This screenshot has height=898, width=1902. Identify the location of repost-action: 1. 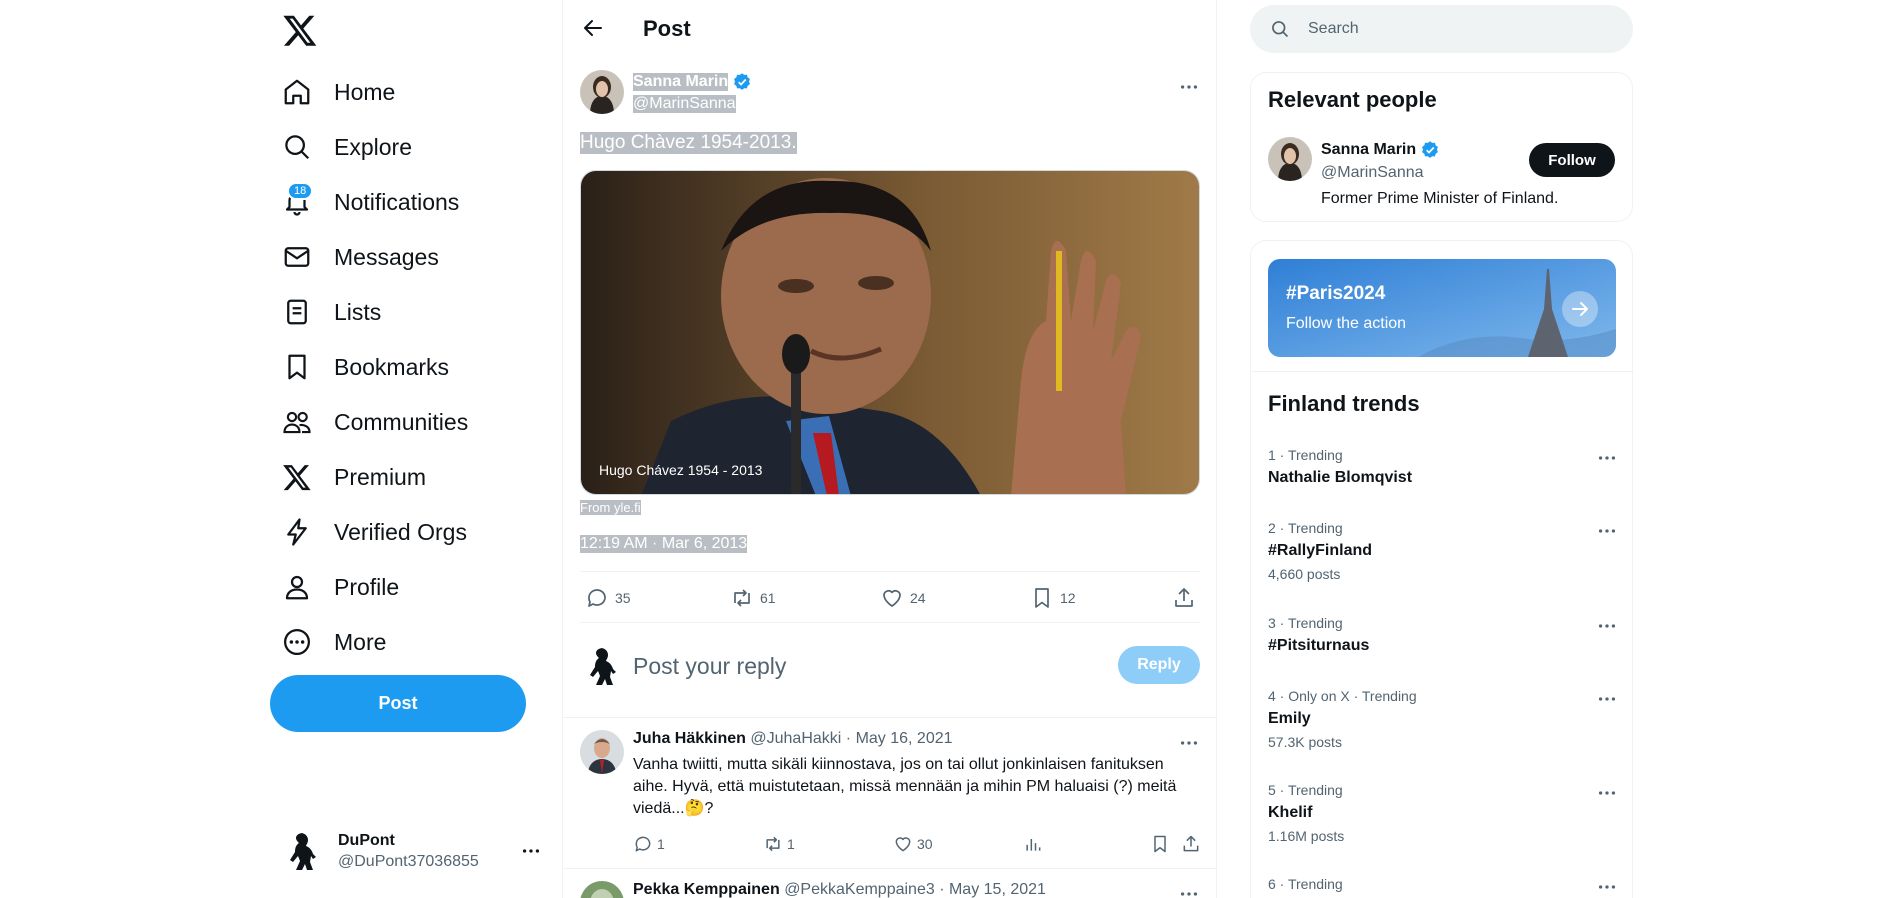
(779, 844).